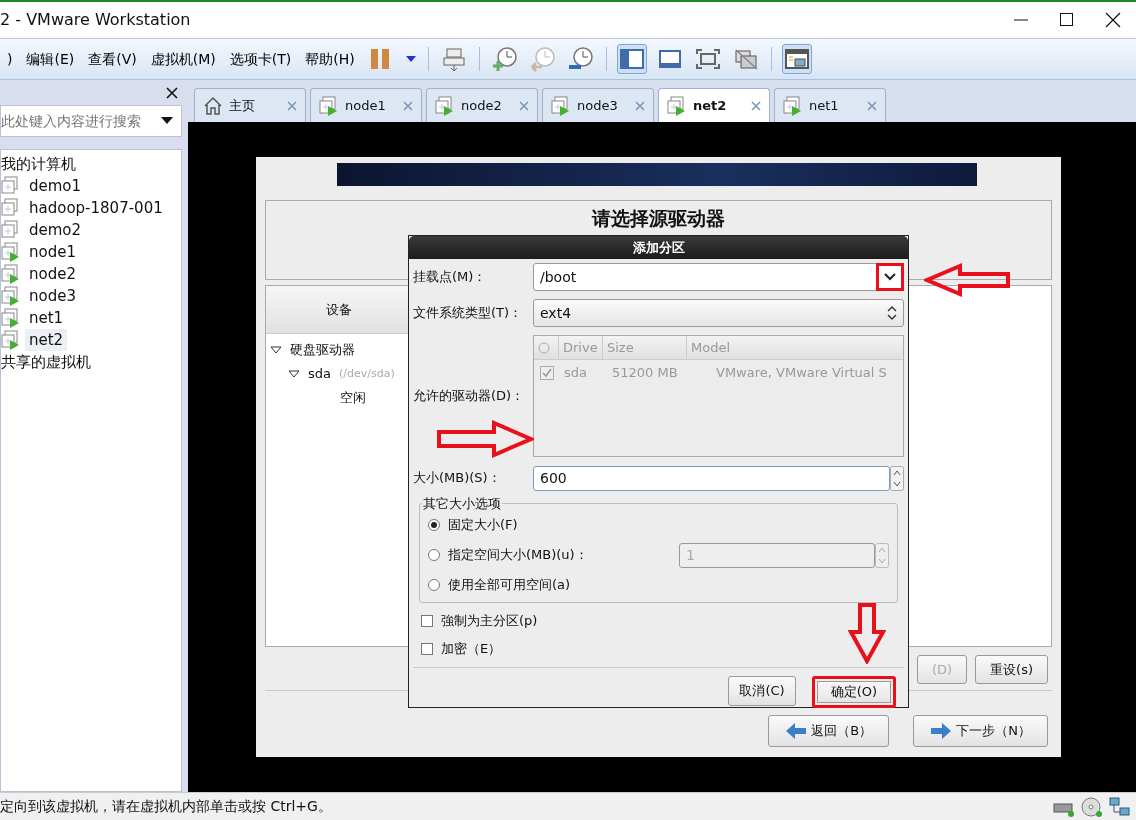 This screenshot has height=820, width=1136. Describe the element at coordinates (509, 585) in the screenshot. I see `option-label: 使用全部可用空间(a)` at that location.